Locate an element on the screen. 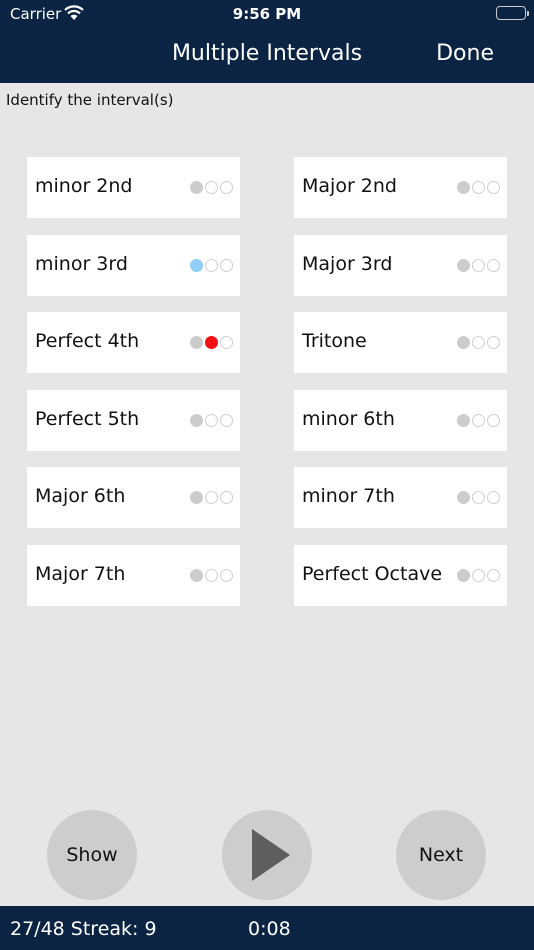 Image resolution: width=534 pixels, height=950 pixels. attempt-dot-blue is located at coordinates (196, 265).